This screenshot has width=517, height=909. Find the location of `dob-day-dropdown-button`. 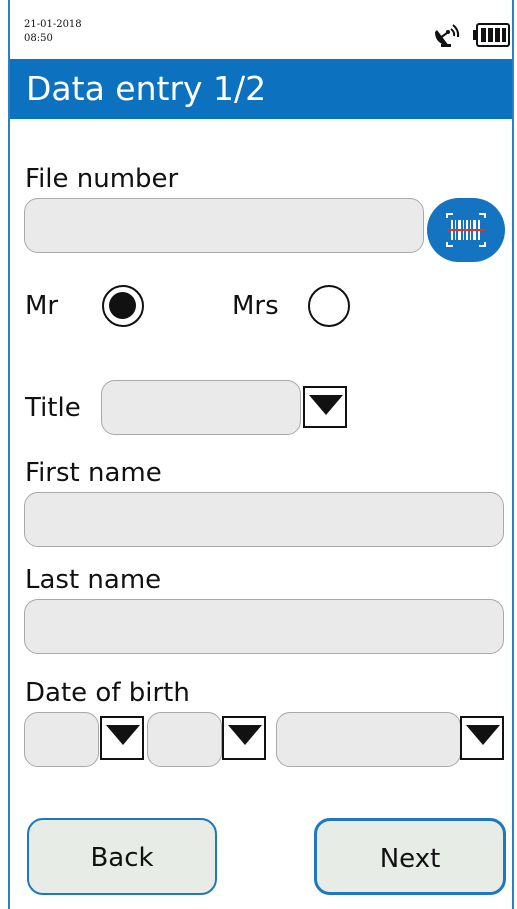

dob-day-dropdown-button is located at coordinates (122, 738).